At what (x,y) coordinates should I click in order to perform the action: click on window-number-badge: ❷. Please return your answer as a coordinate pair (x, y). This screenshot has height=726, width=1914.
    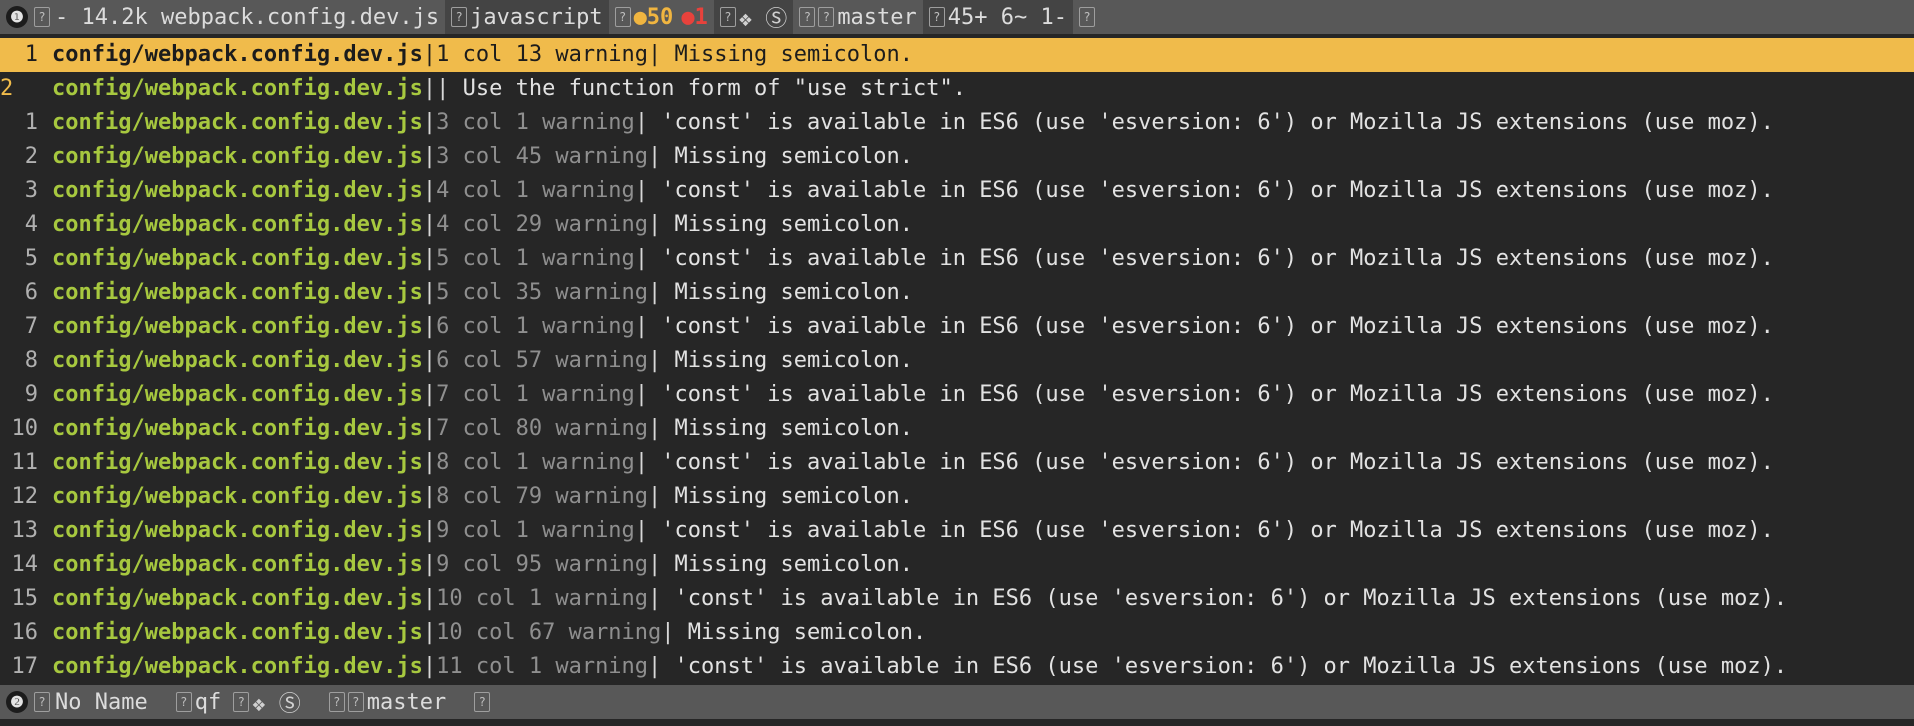
    Looking at the image, I should click on (17, 702).